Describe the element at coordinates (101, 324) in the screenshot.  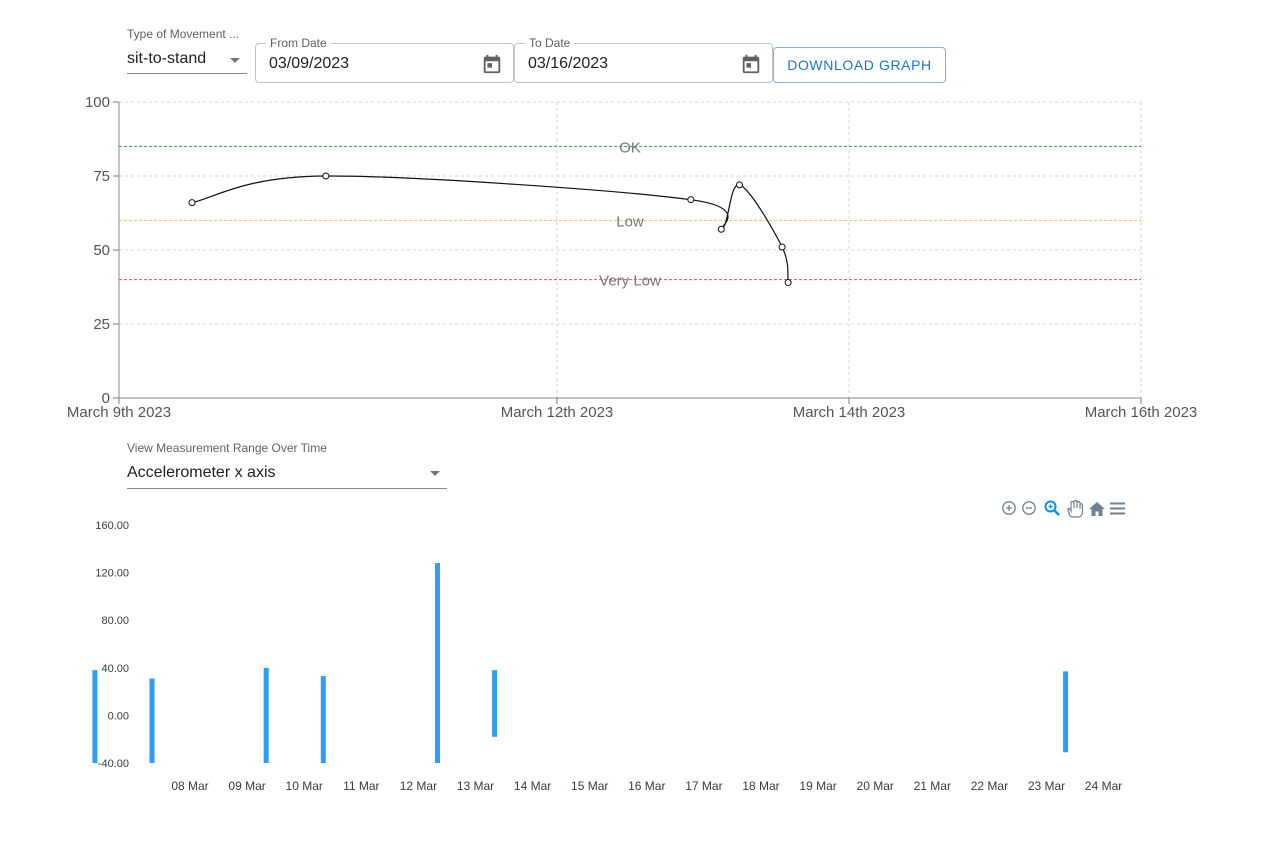
I see `y-tick-label: 25` at that location.